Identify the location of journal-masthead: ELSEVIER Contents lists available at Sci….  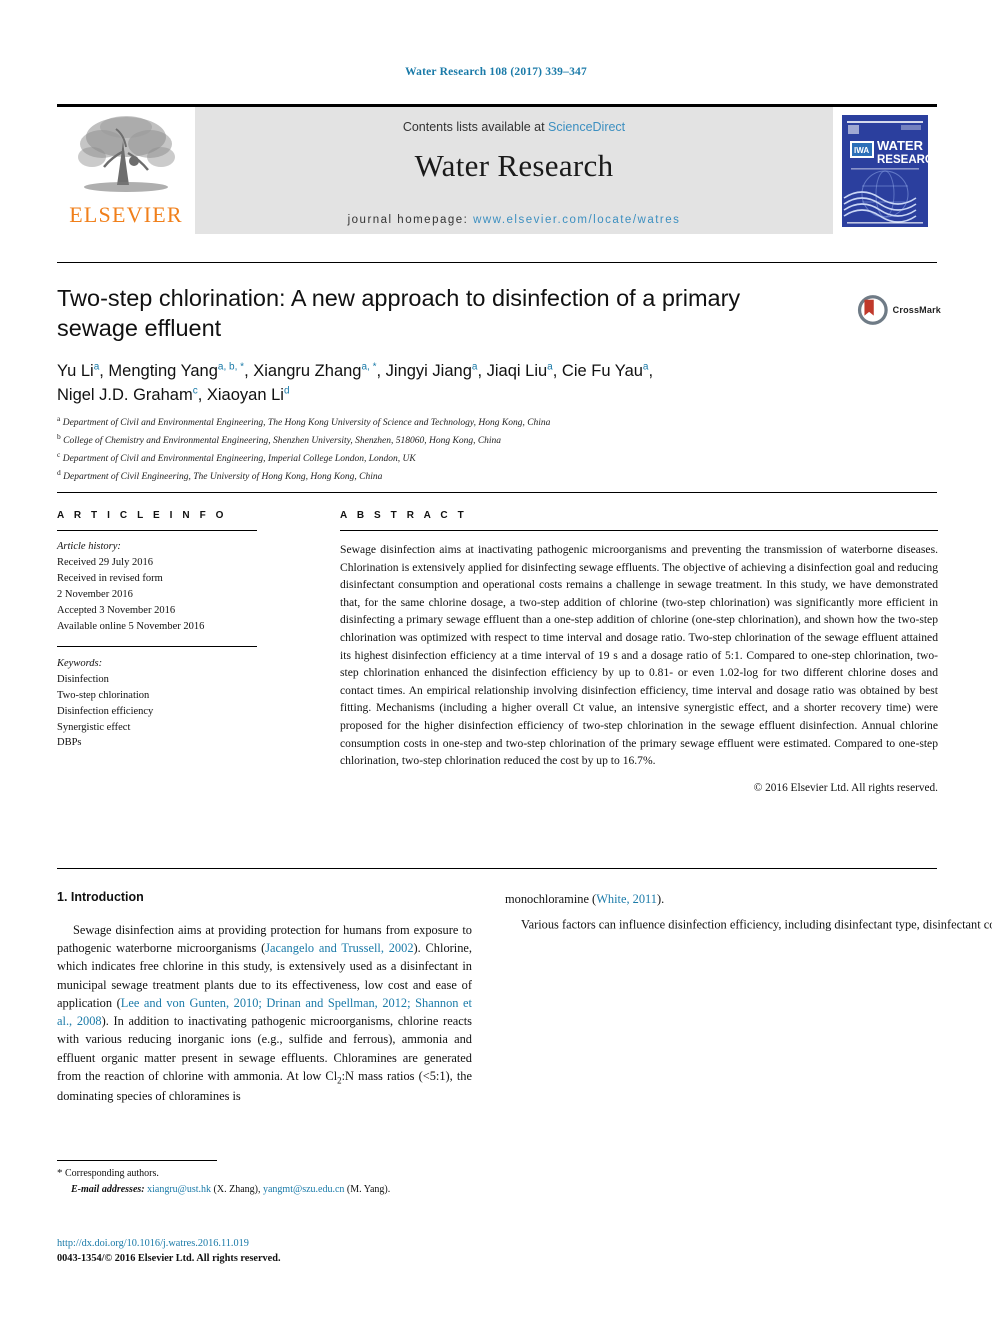
(497, 169).